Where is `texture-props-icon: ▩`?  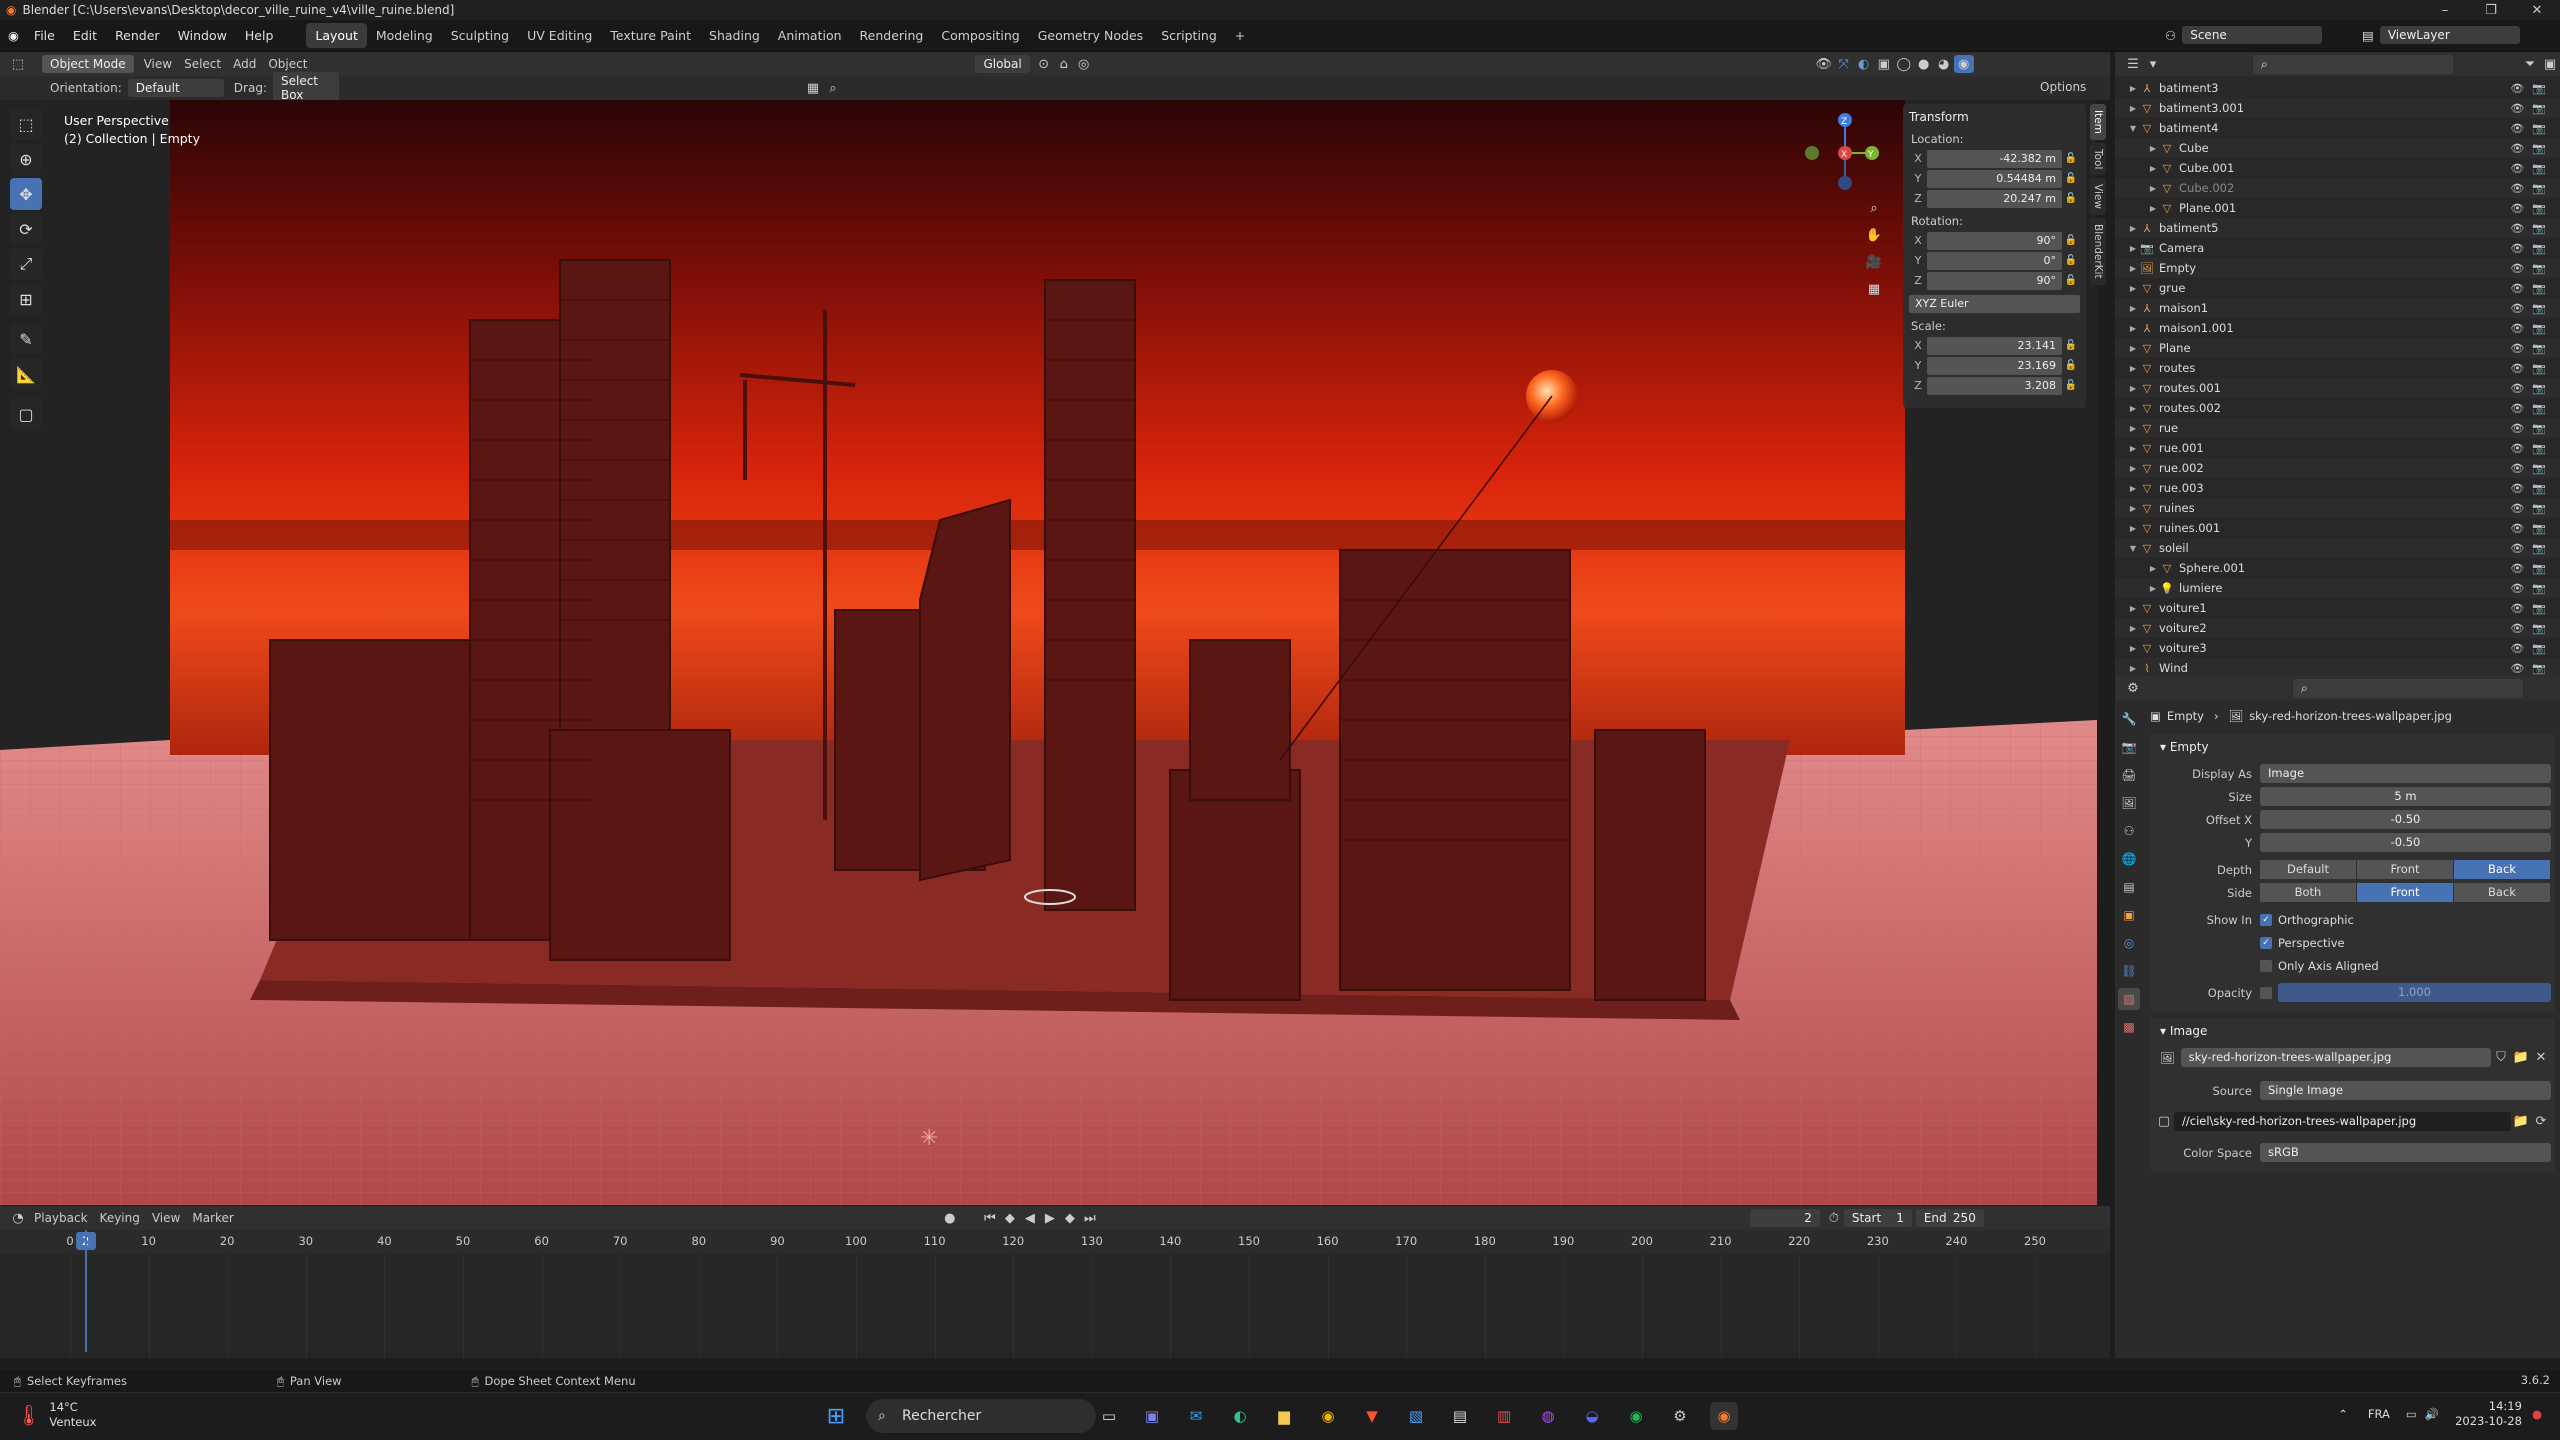
texture-props-icon: ▩ is located at coordinates (2129, 1027).